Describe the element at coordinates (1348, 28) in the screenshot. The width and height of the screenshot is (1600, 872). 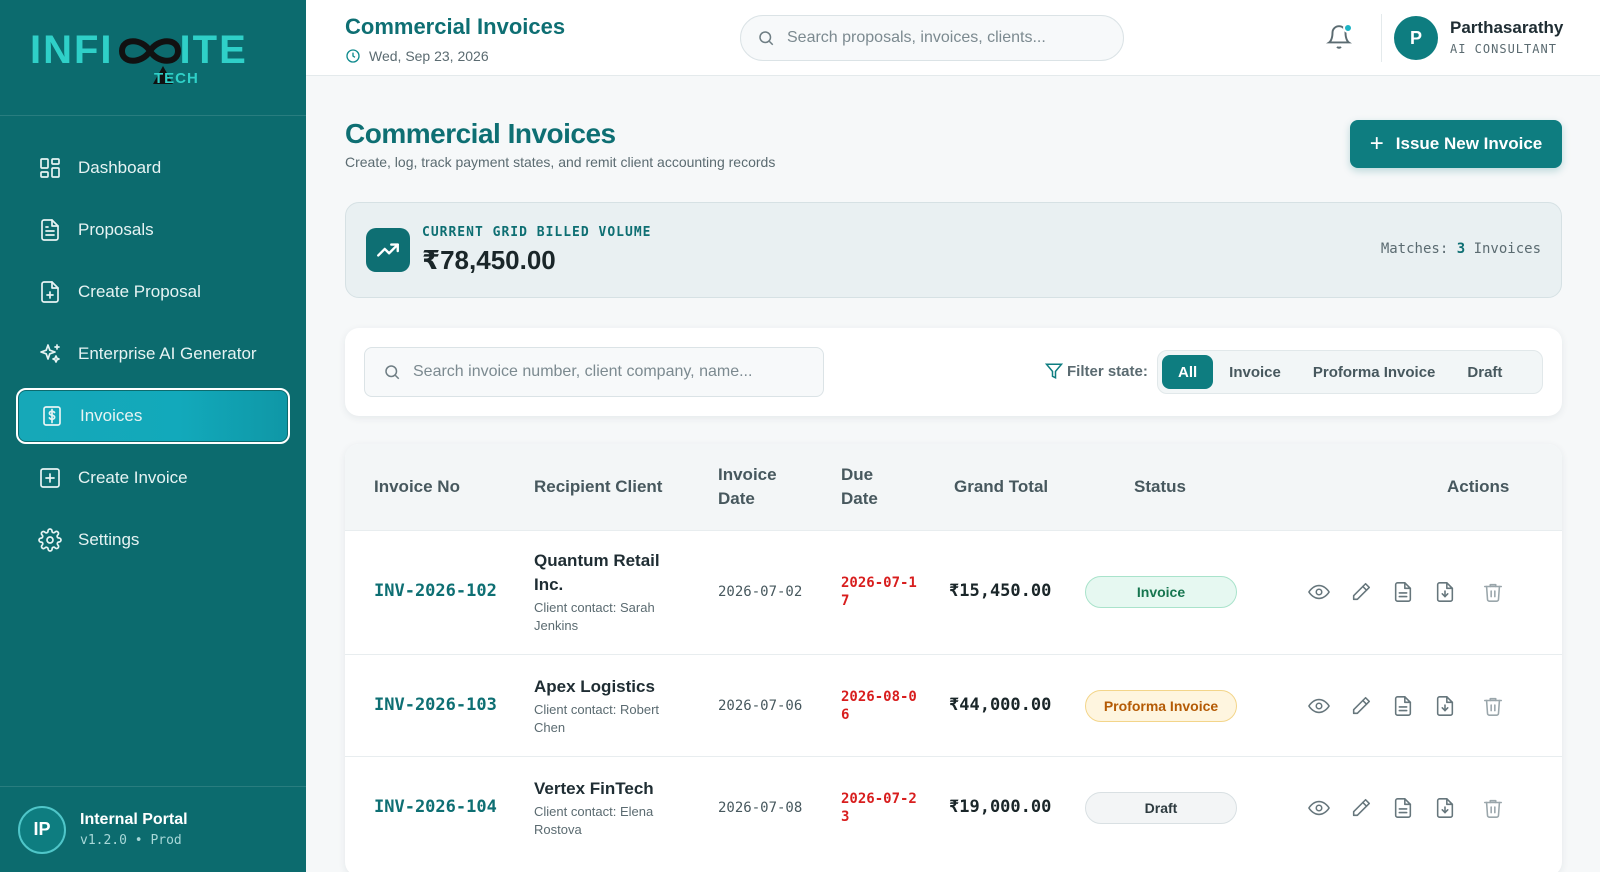
I see `notification-dot` at that location.